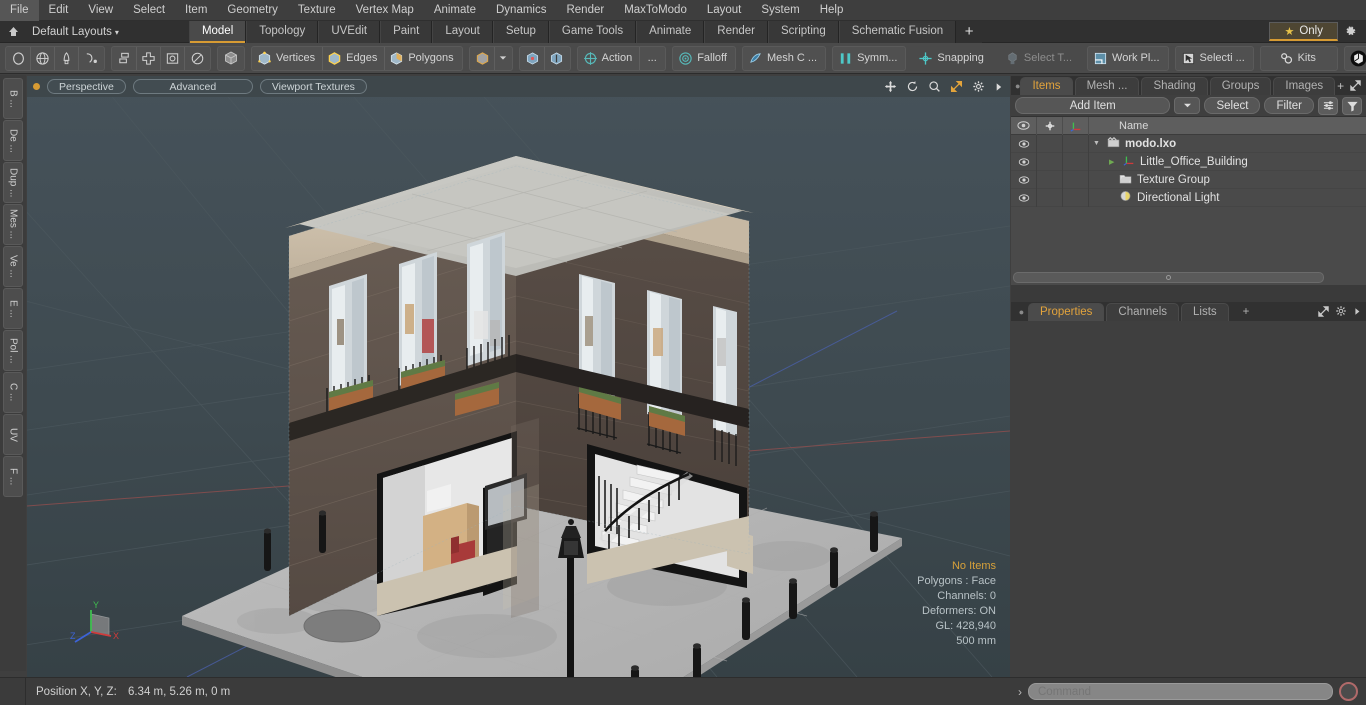 This screenshot has width=1366, height=705. Describe the element at coordinates (317, 10) in the screenshot. I see `menu-item-texture: Texture` at that location.